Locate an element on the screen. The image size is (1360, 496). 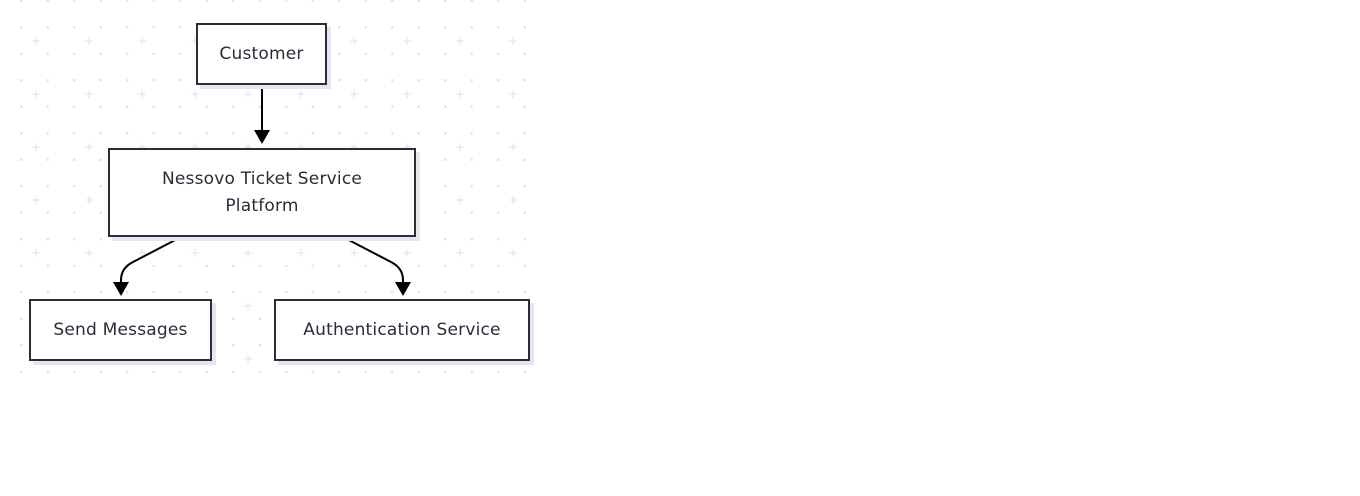
node-send-messages-label: Send Messages is located at coordinates (120, 329).